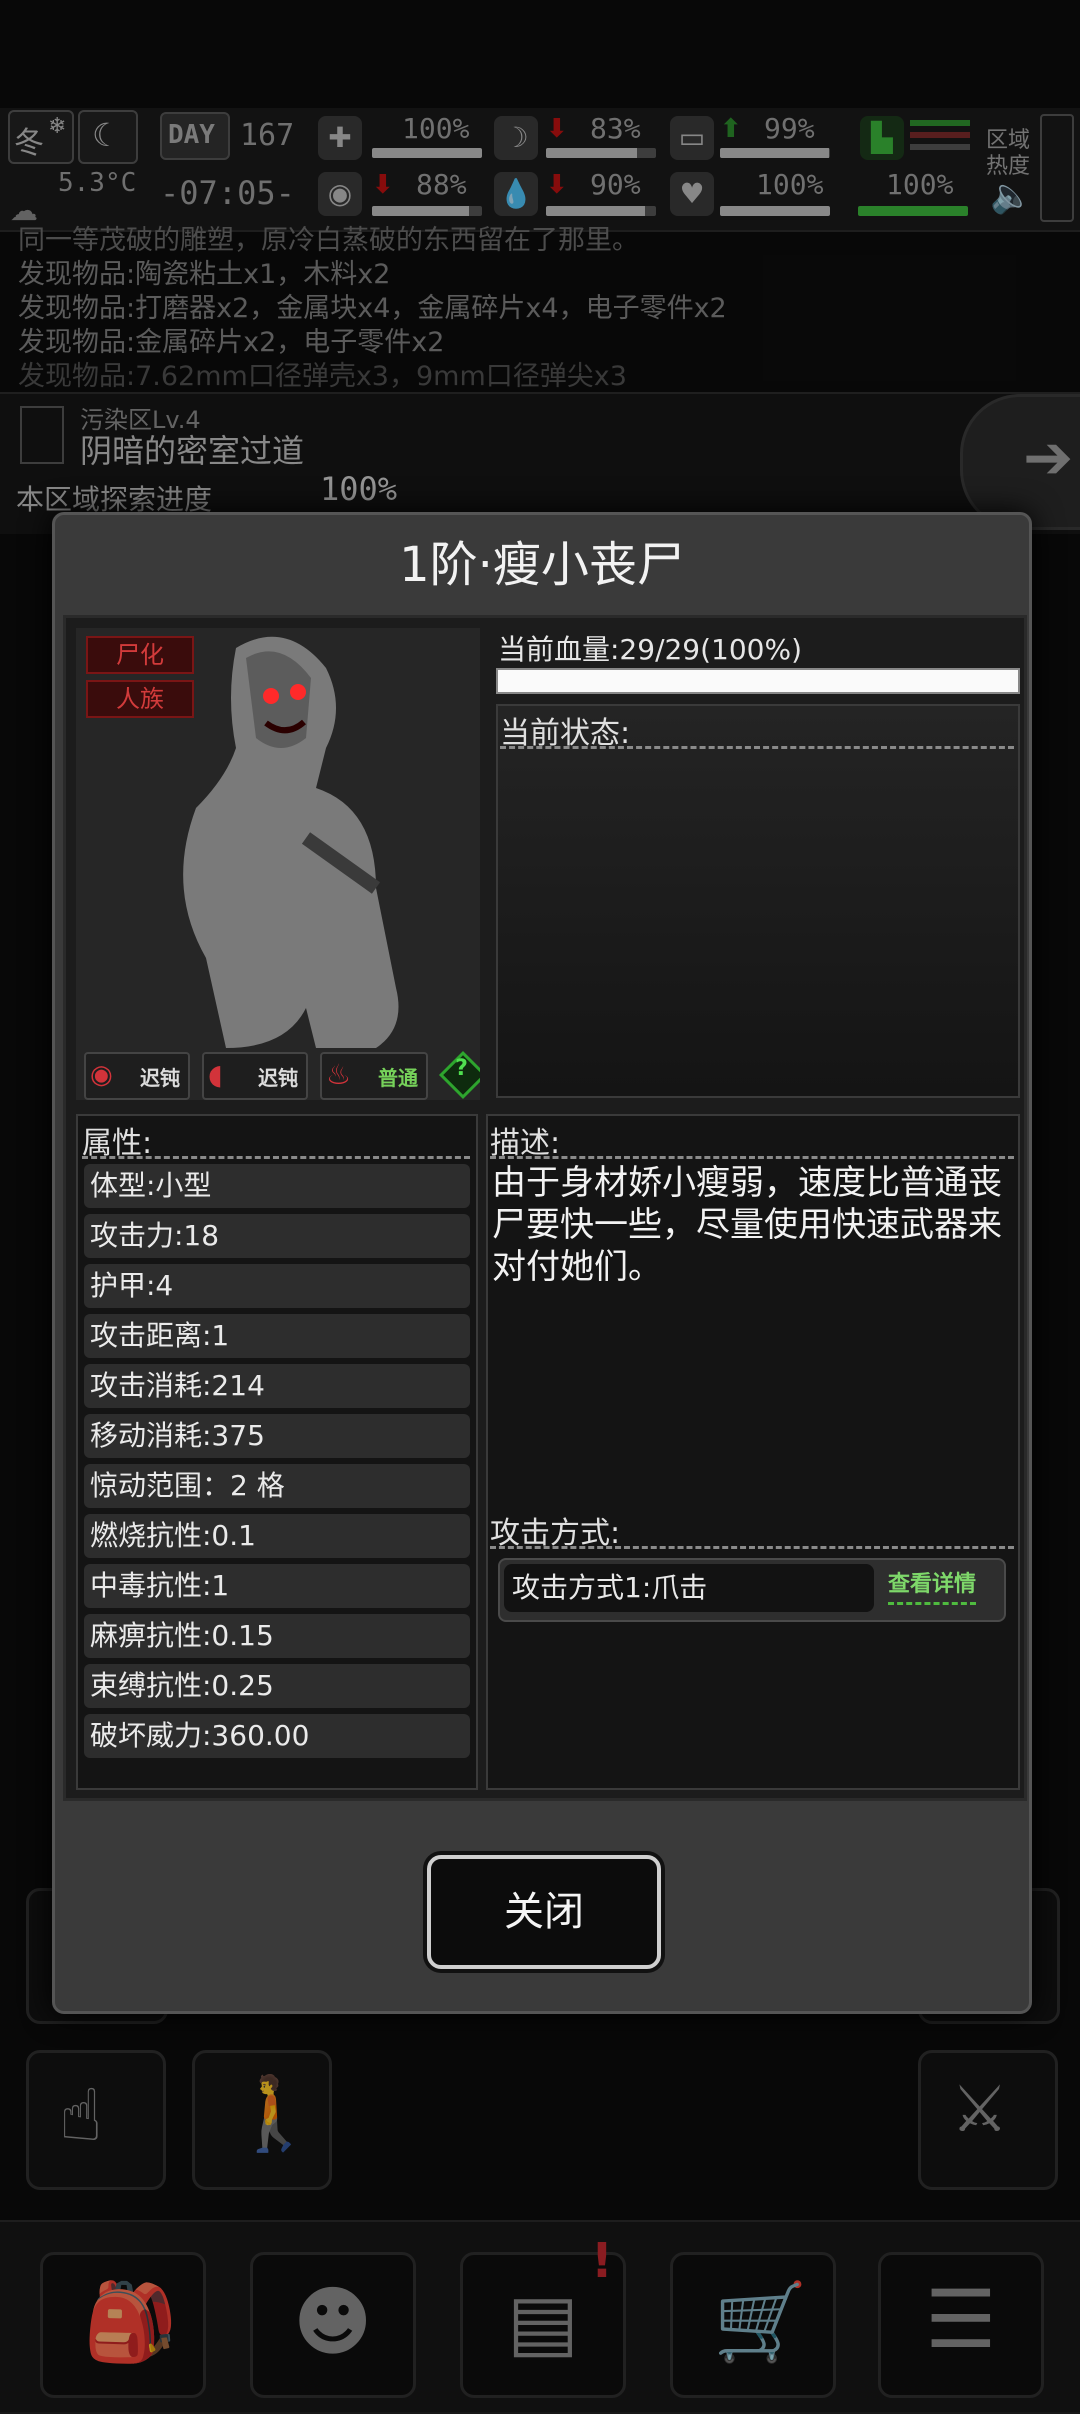 This screenshot has width=1080, height=2414. Describe the element at coordinates (277, 1636) in the screenshot. I see `attribute-row: 麻痹抗性:0.15` at that location.